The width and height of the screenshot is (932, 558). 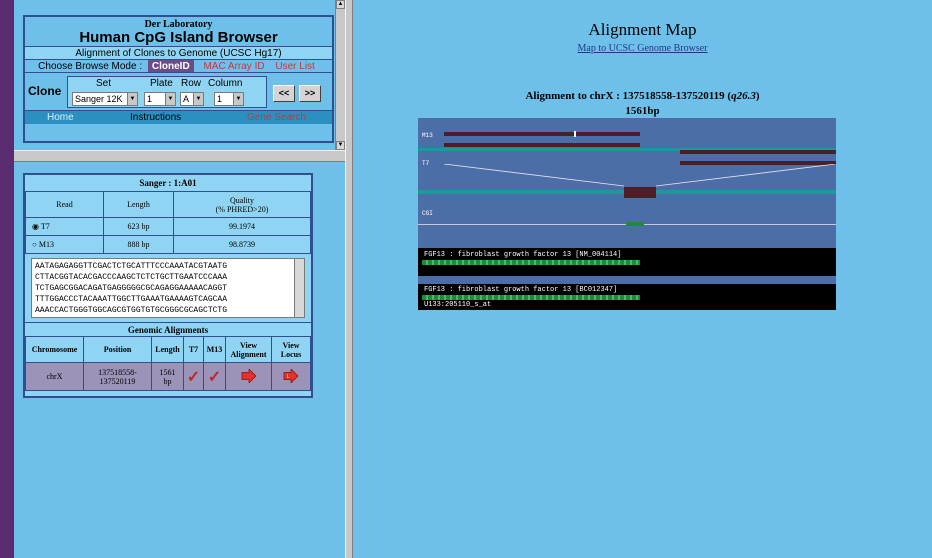 I want to click on read-length: 888 bp, so click(x=138, y=244).